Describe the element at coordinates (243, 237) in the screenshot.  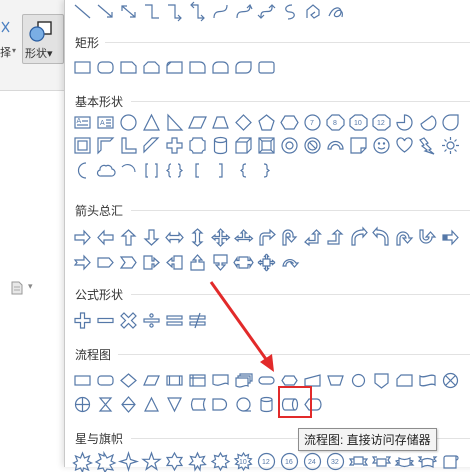
I see `shape-left-right-up-arrow-icon` at that location.